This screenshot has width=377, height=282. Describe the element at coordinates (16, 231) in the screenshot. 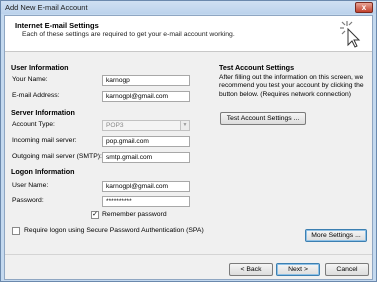

I see `spa-checkbox` at that location.